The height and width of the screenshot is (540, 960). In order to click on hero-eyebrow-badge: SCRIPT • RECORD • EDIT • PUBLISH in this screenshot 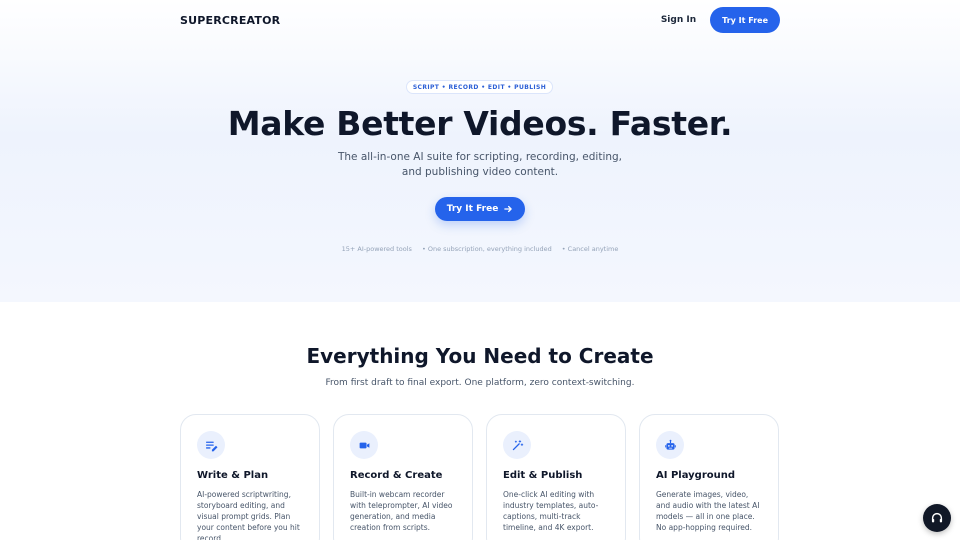, I will do `click(479, 87)`.